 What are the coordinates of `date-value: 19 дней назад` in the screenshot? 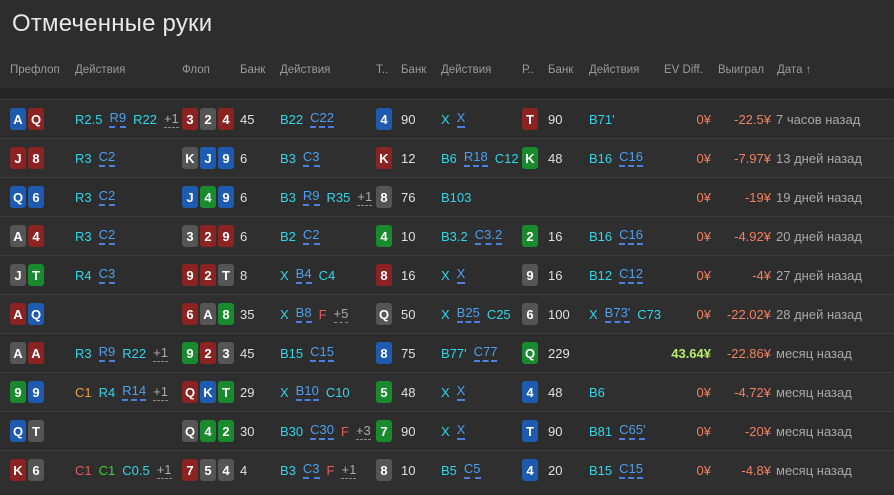 It's located at (819, 197).